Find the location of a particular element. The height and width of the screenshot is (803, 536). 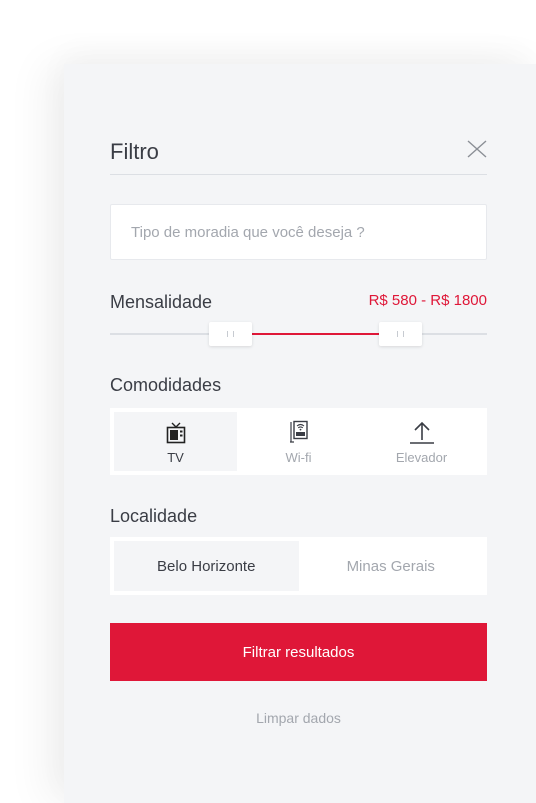

location-option-label: Belo Horizonte is located at coordinates (206, 566).